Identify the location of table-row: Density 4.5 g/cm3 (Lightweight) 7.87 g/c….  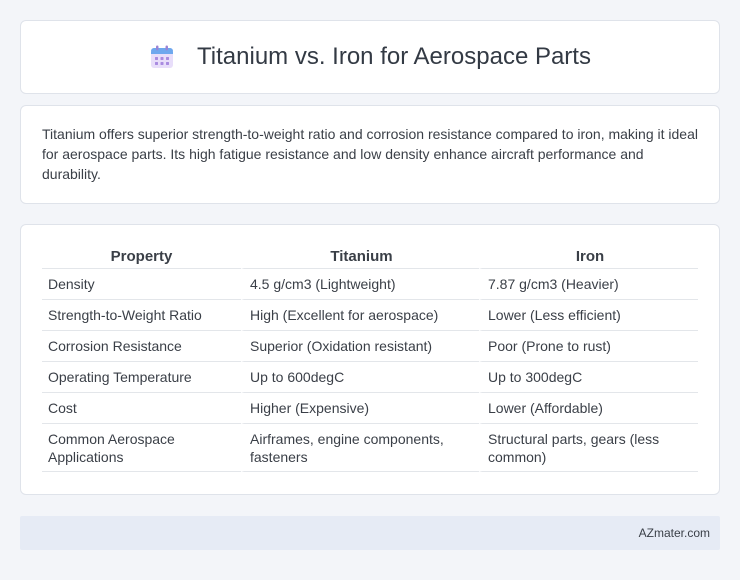
(370, 284).